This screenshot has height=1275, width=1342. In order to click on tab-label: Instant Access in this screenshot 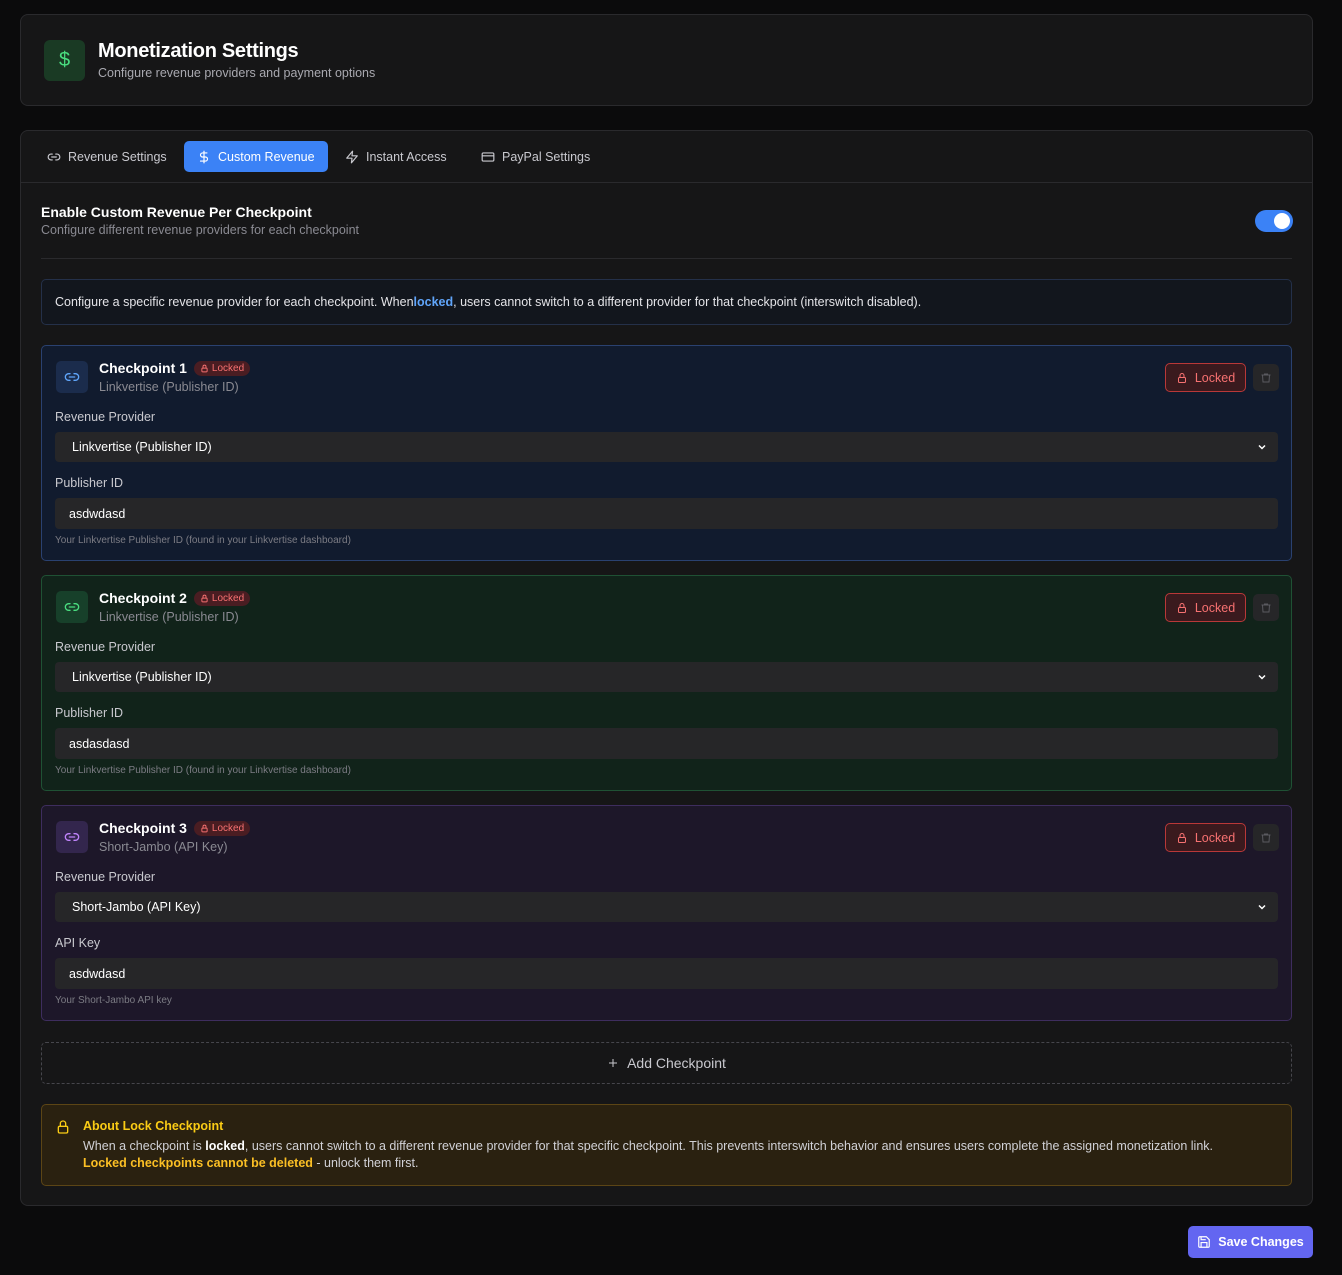, I will do `click(406, 156)`.